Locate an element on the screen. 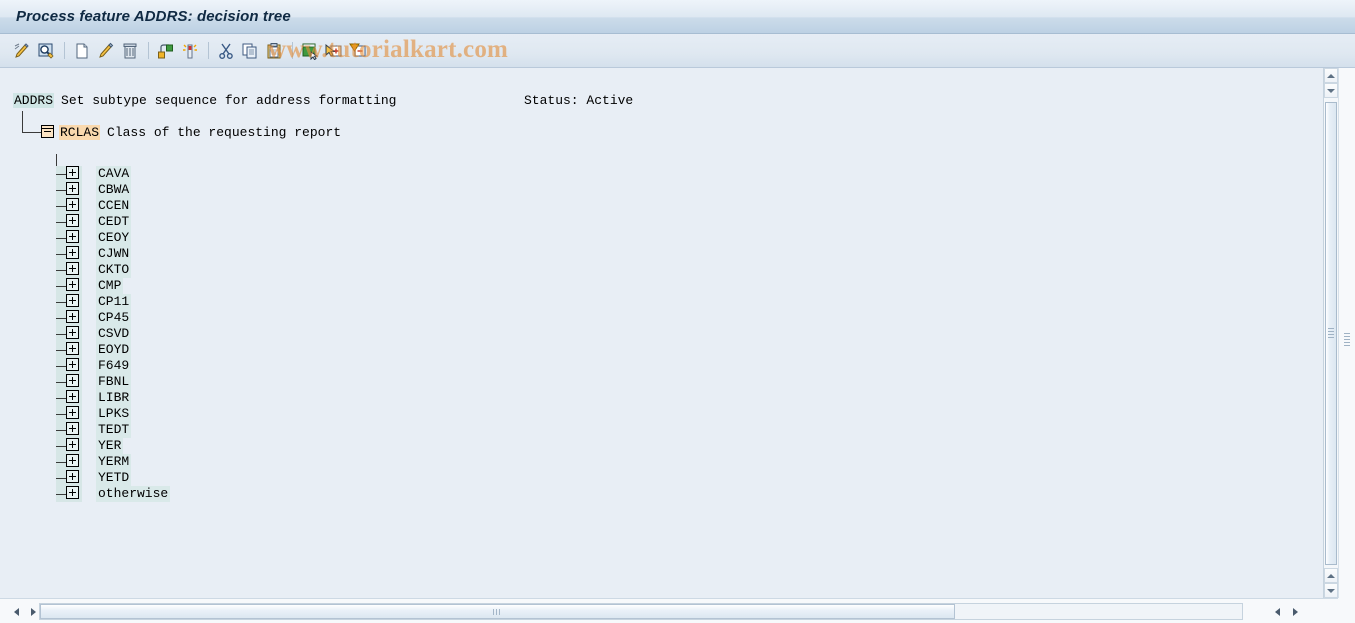 The height and width of the screenshot is (623, 1355). delete-icon is located at coordinates (130, 51).